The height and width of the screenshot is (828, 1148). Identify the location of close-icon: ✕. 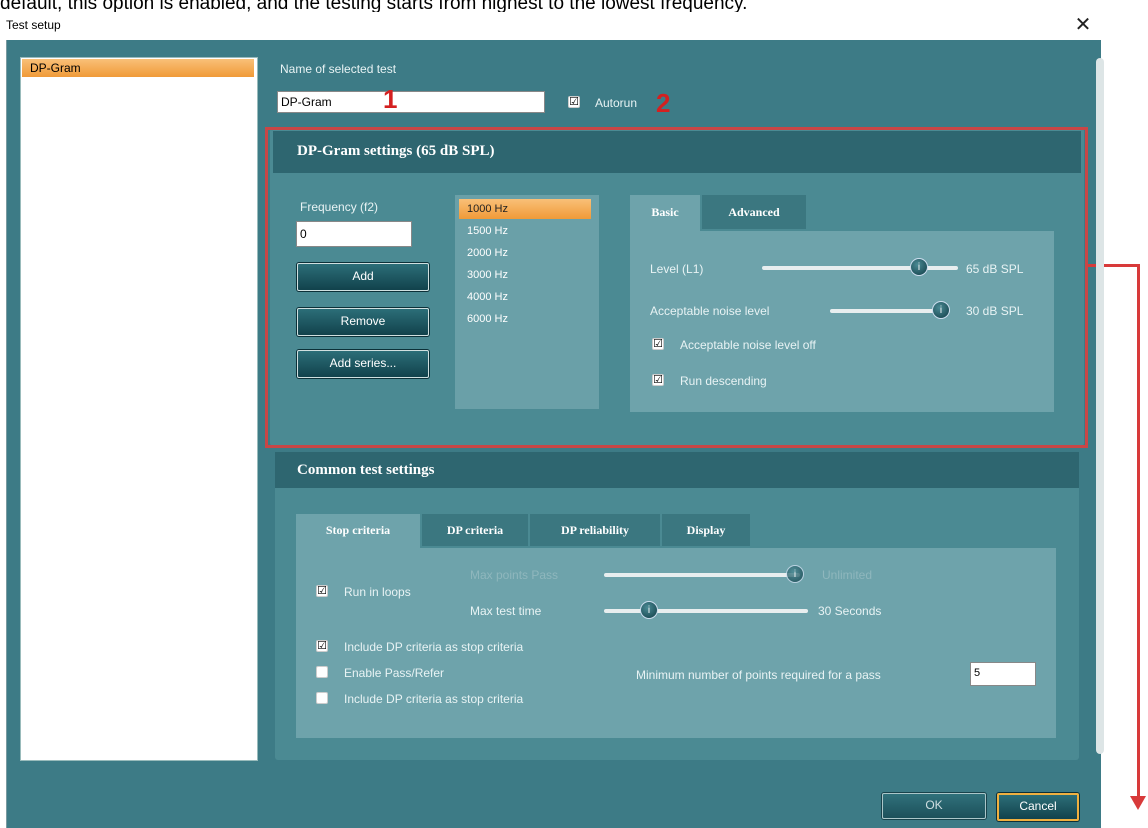
(1083, 25).